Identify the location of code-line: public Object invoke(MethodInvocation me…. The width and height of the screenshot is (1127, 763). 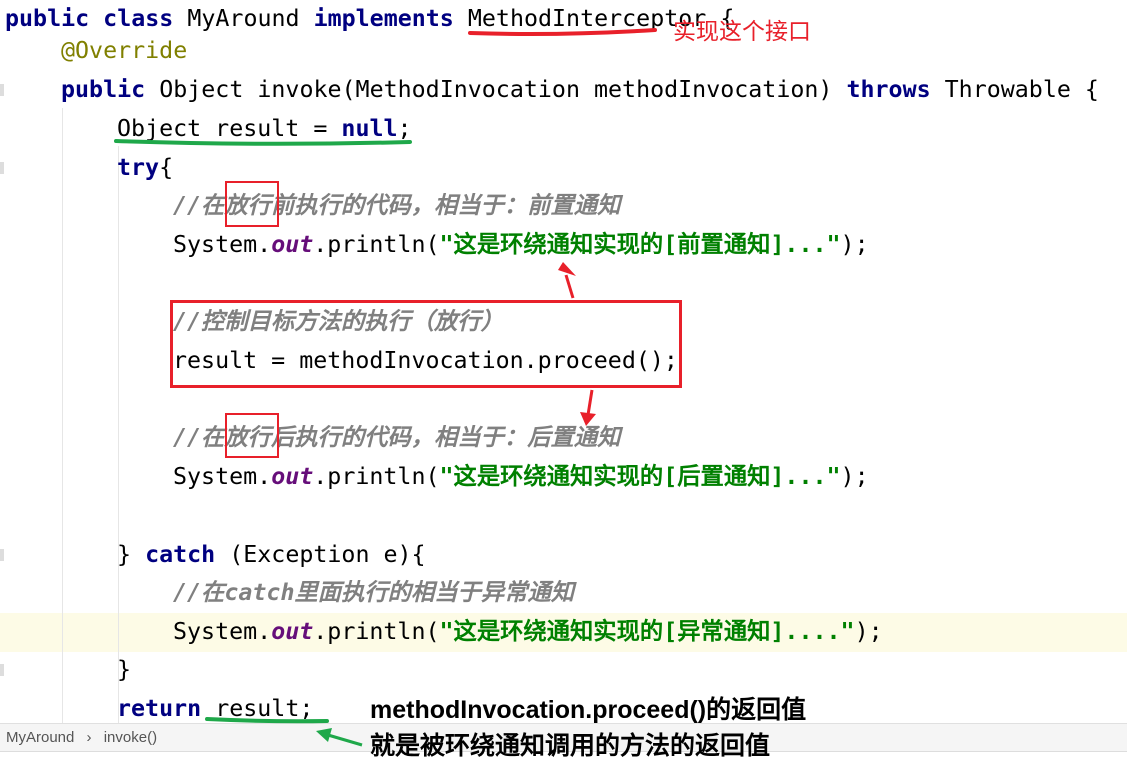
(580, 90).